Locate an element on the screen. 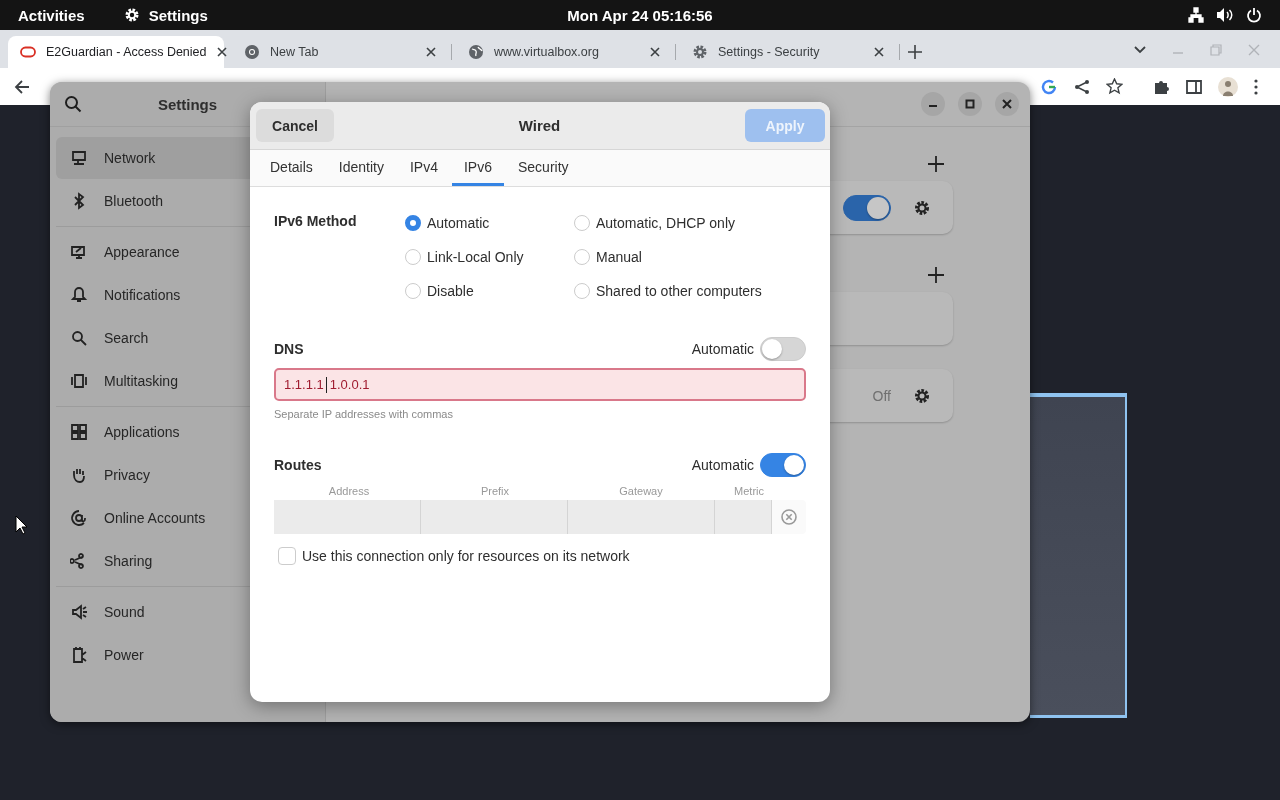  sidebar-item: Sound is located at coordinates (187, 612).